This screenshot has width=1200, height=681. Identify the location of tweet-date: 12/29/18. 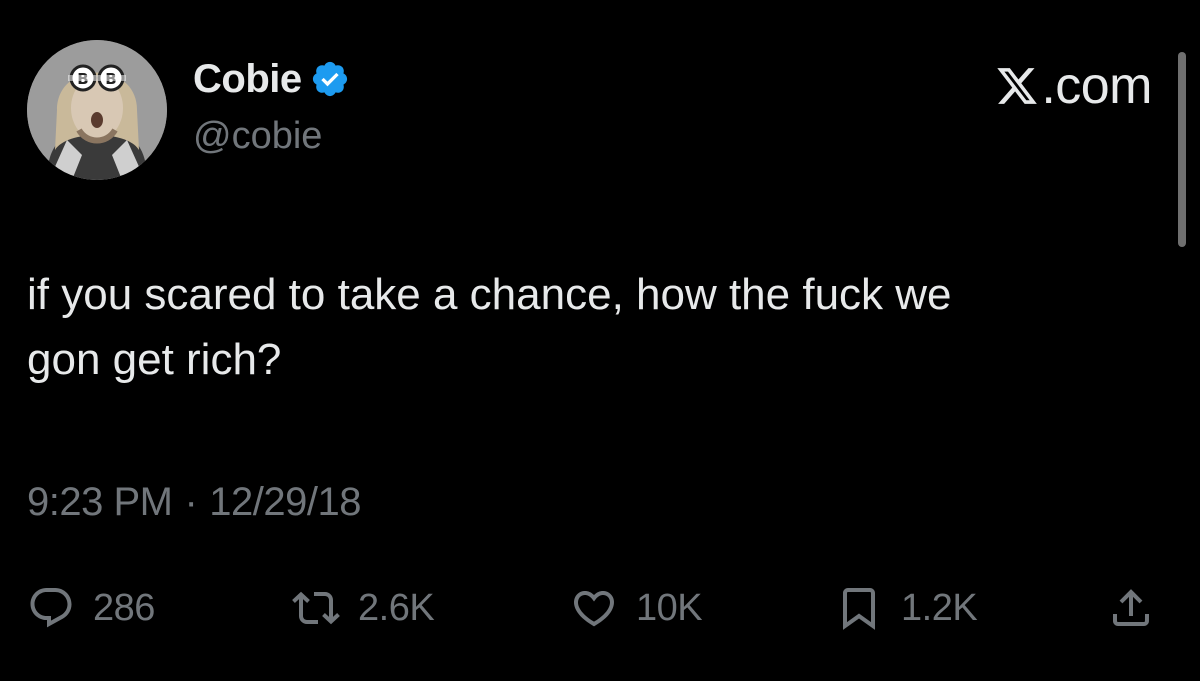
(285, 502).